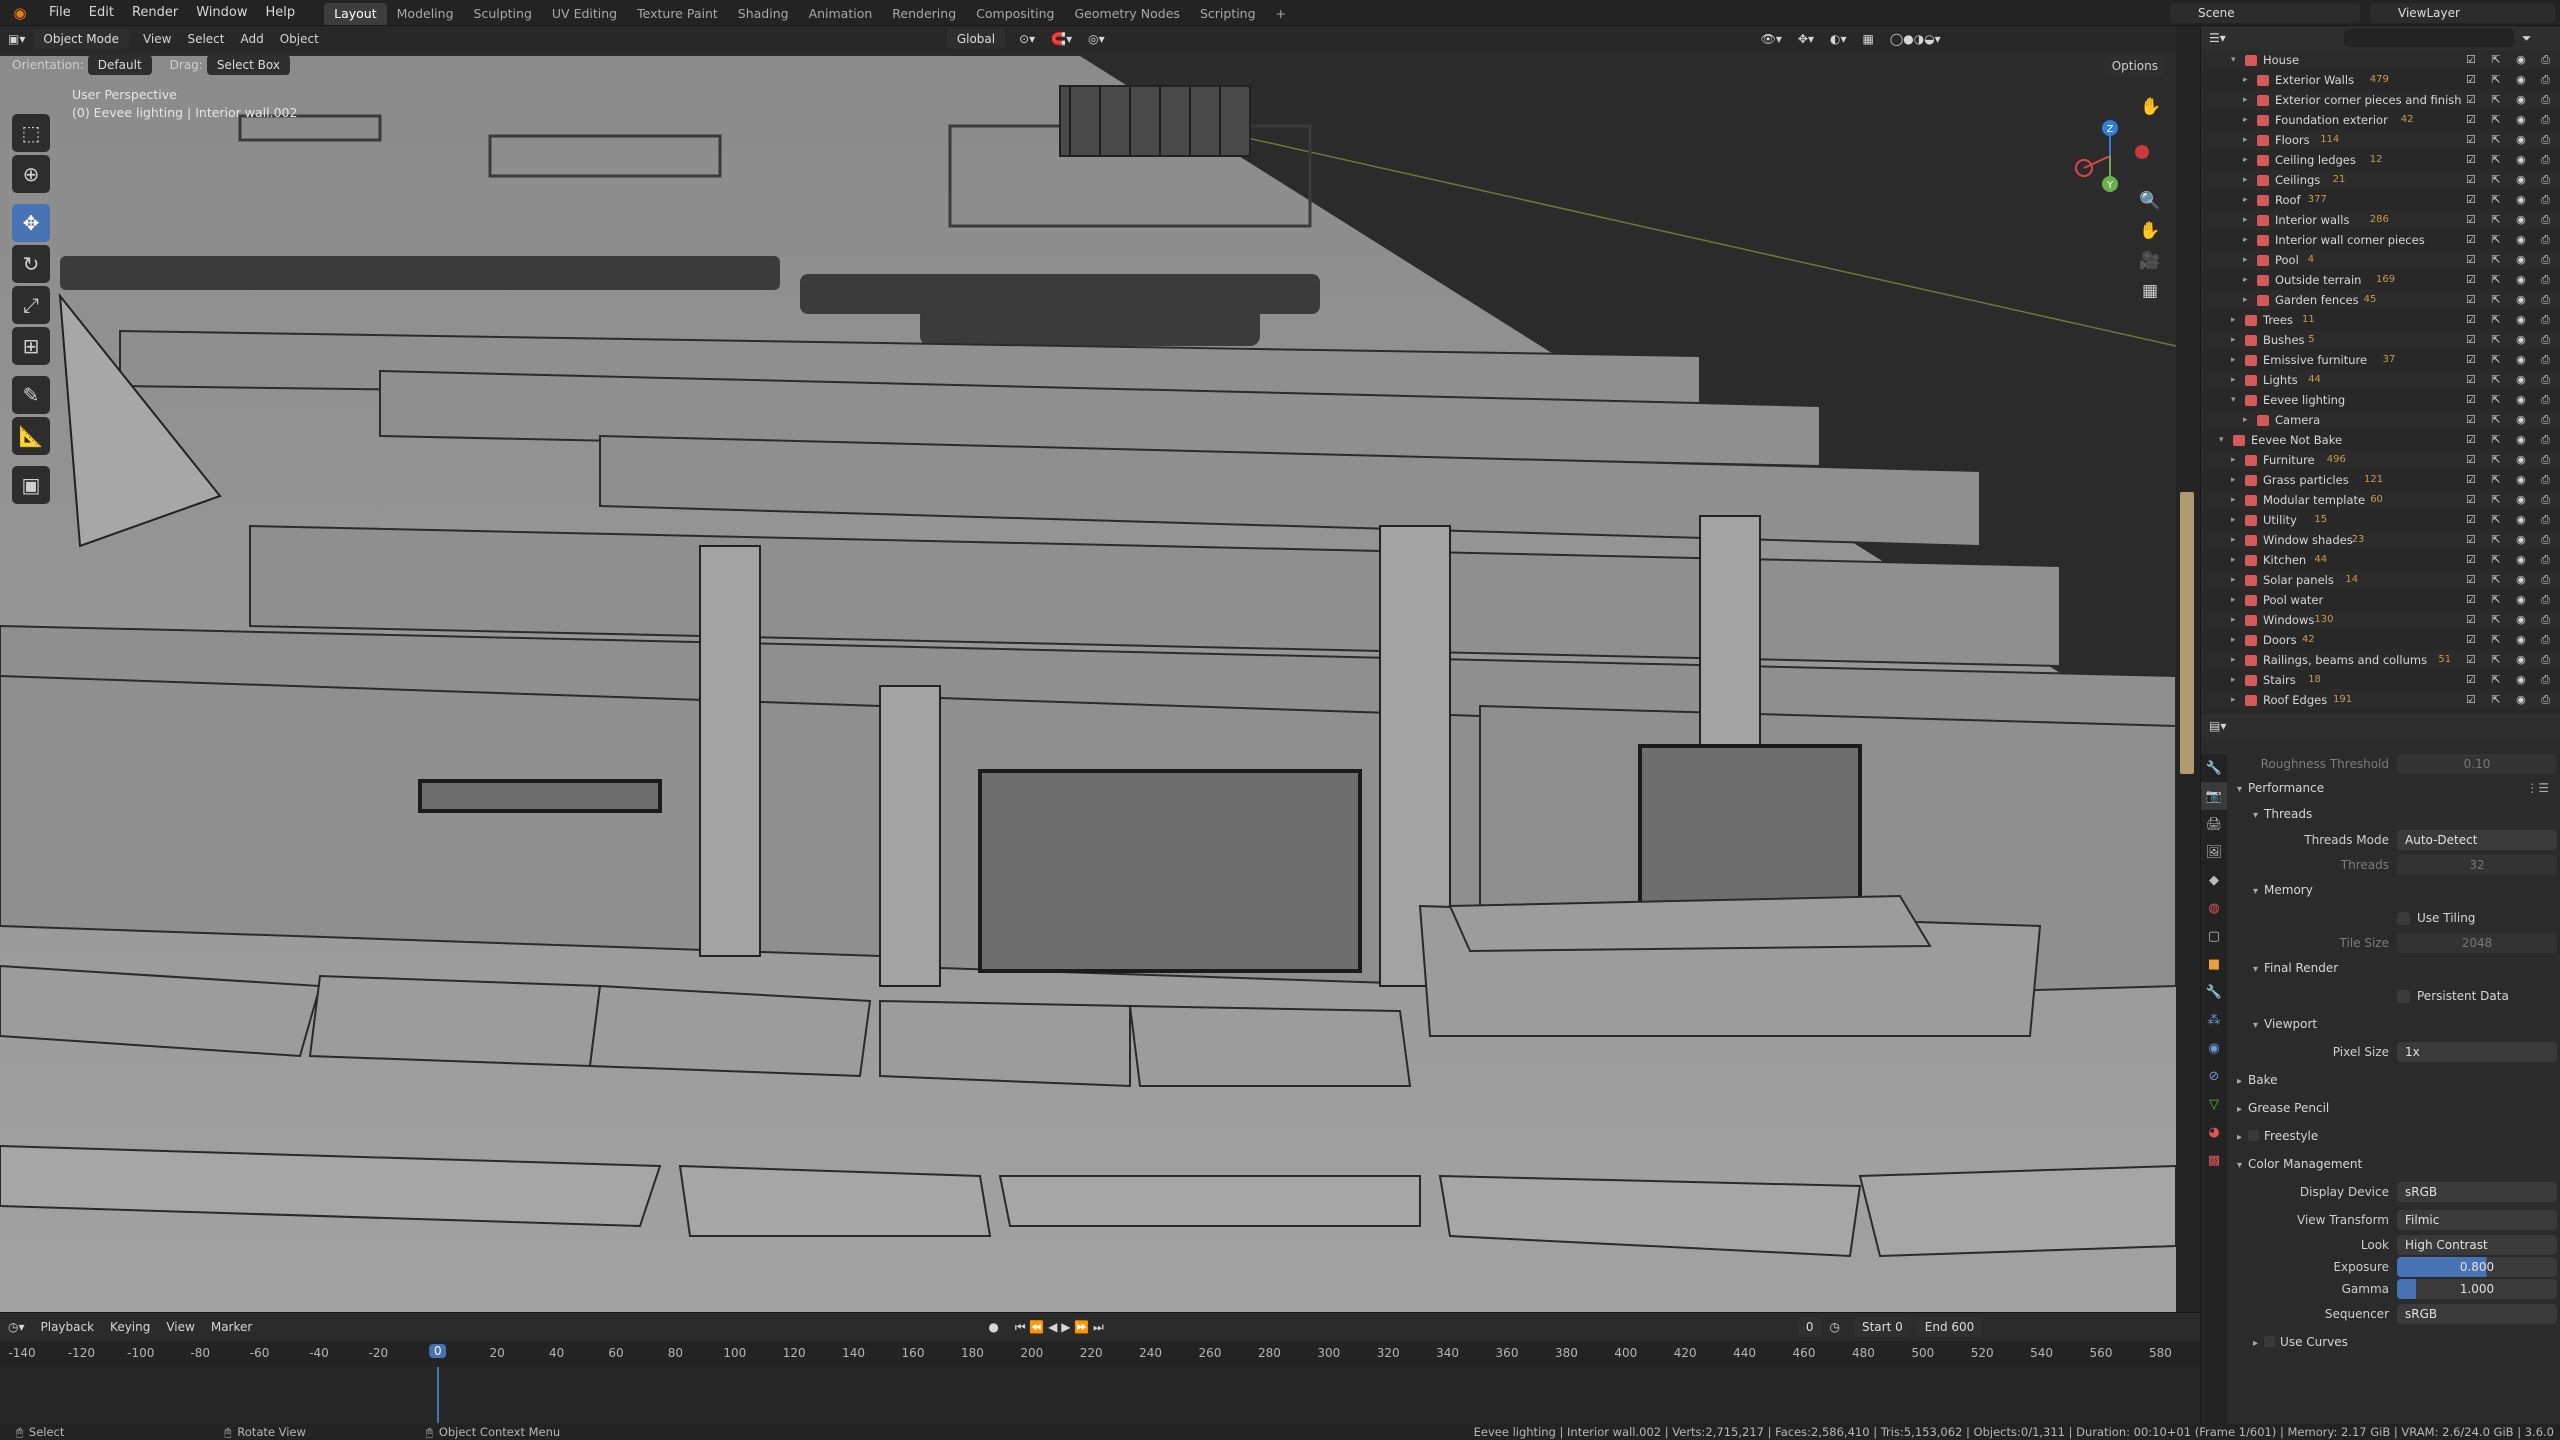 This screenshot has height=1440, width=2560. I want to click on bake-panel-header: ▸ Bake, so click(2393, 1080).